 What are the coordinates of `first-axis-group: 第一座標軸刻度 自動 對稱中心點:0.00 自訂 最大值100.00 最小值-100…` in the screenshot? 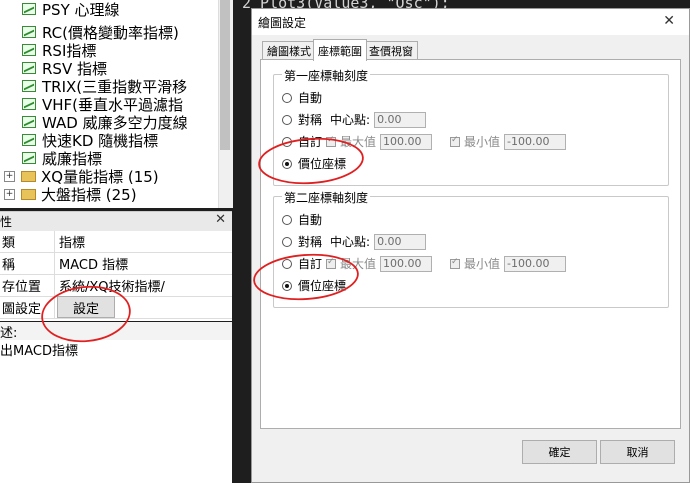 It's located at (471, 126).